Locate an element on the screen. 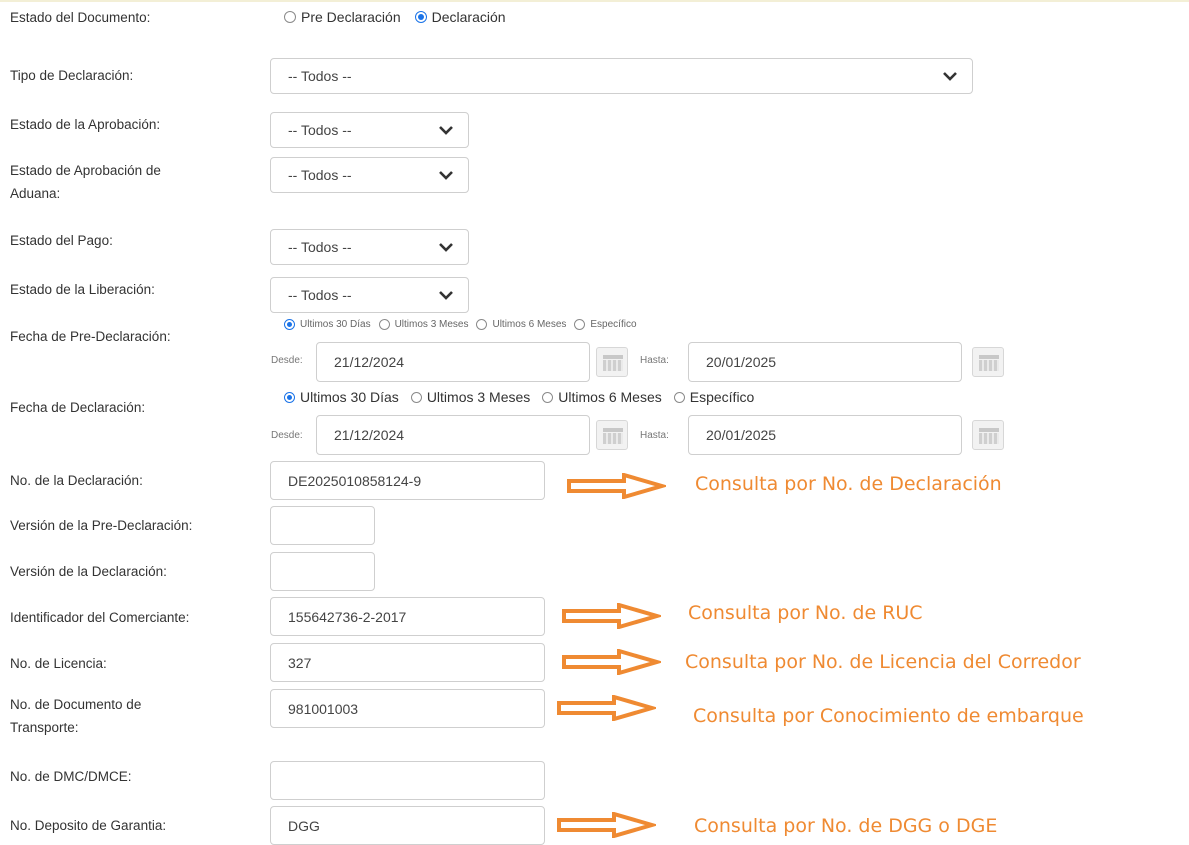  annotation-declaracion: Consulta por No. de Declaración is located at coordinates (848, 484).